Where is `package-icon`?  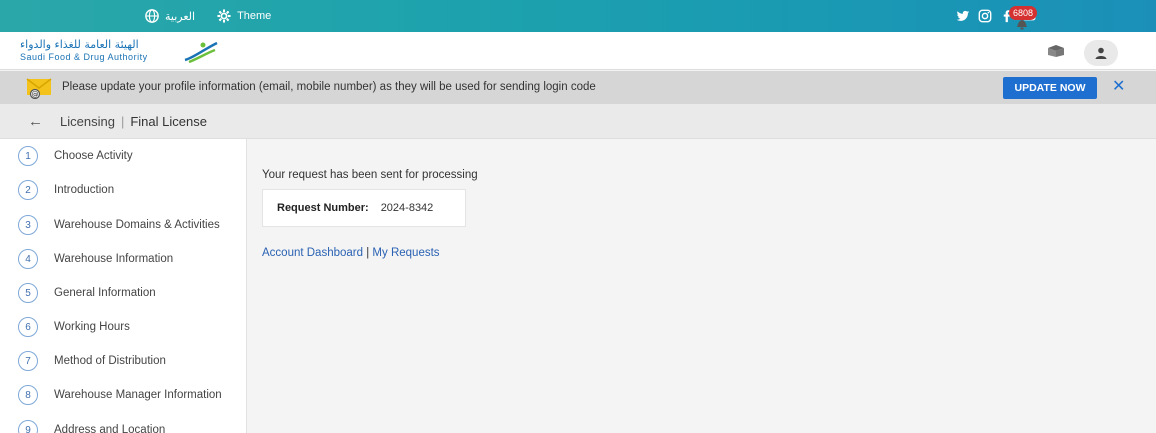
package-icon is located at coordinates (1056, 51).